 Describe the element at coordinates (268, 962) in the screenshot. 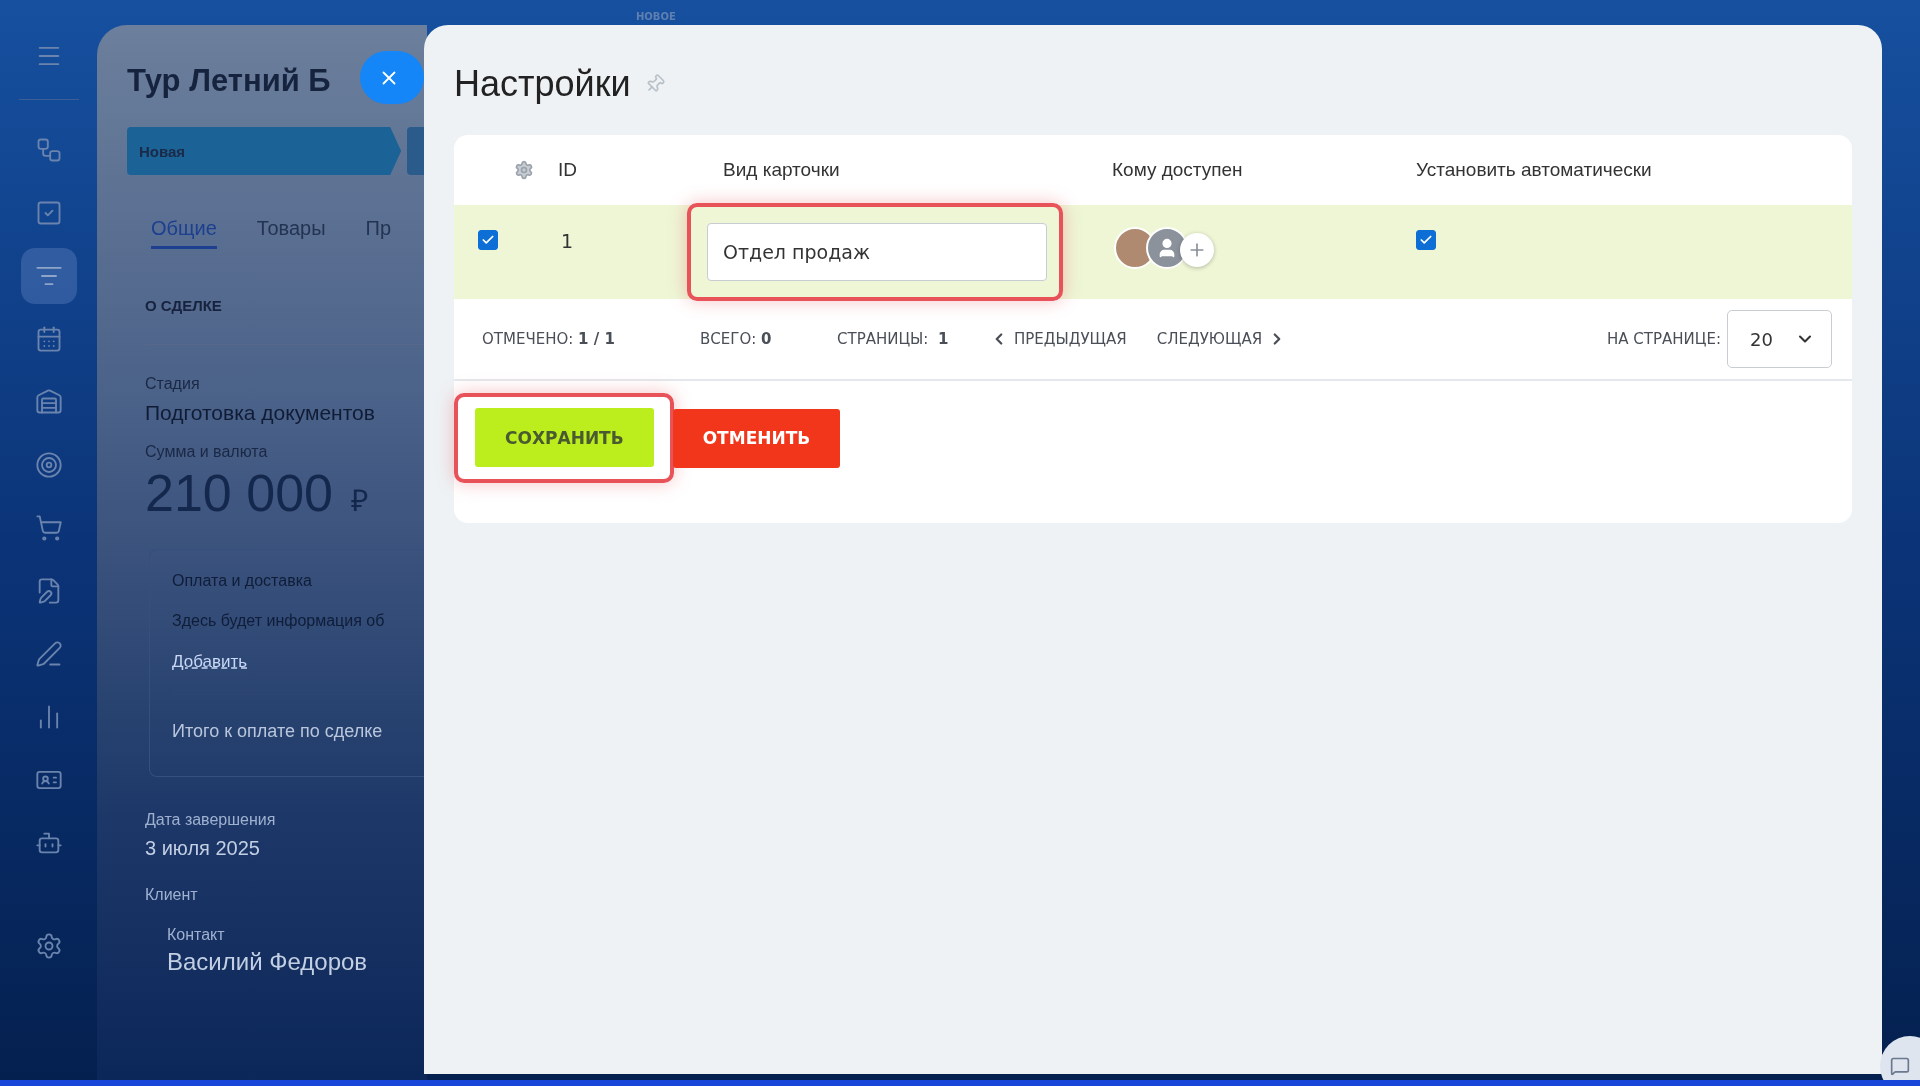

I see `contact-name: Василий Федоров` at that location.